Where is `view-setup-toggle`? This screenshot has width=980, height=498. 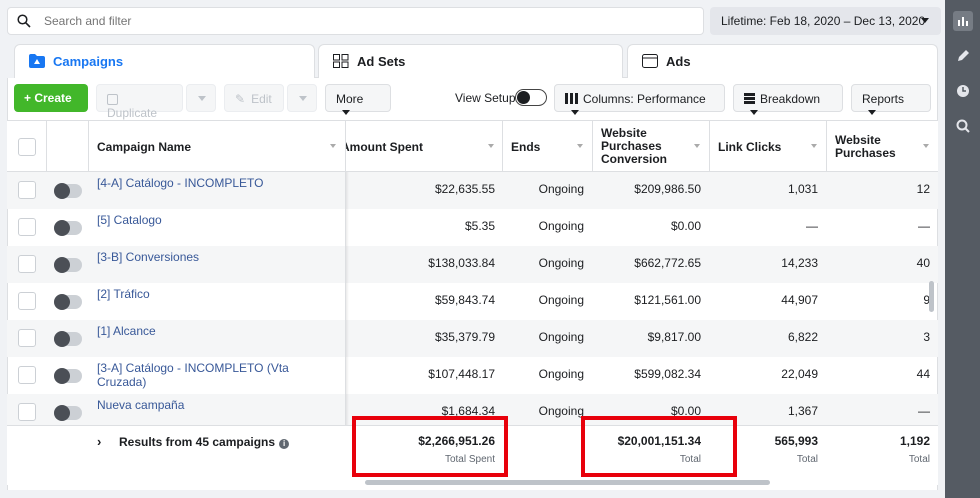
view-setup-toggle is located at coordinates (531, 97).